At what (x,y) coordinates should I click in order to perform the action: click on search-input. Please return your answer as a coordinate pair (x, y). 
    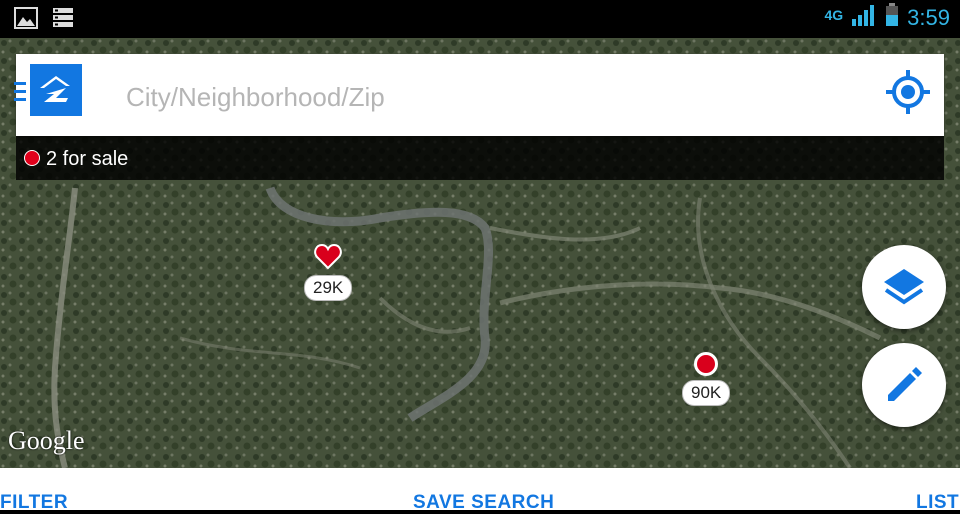
    Looking at the image, I should click on (486, 97).